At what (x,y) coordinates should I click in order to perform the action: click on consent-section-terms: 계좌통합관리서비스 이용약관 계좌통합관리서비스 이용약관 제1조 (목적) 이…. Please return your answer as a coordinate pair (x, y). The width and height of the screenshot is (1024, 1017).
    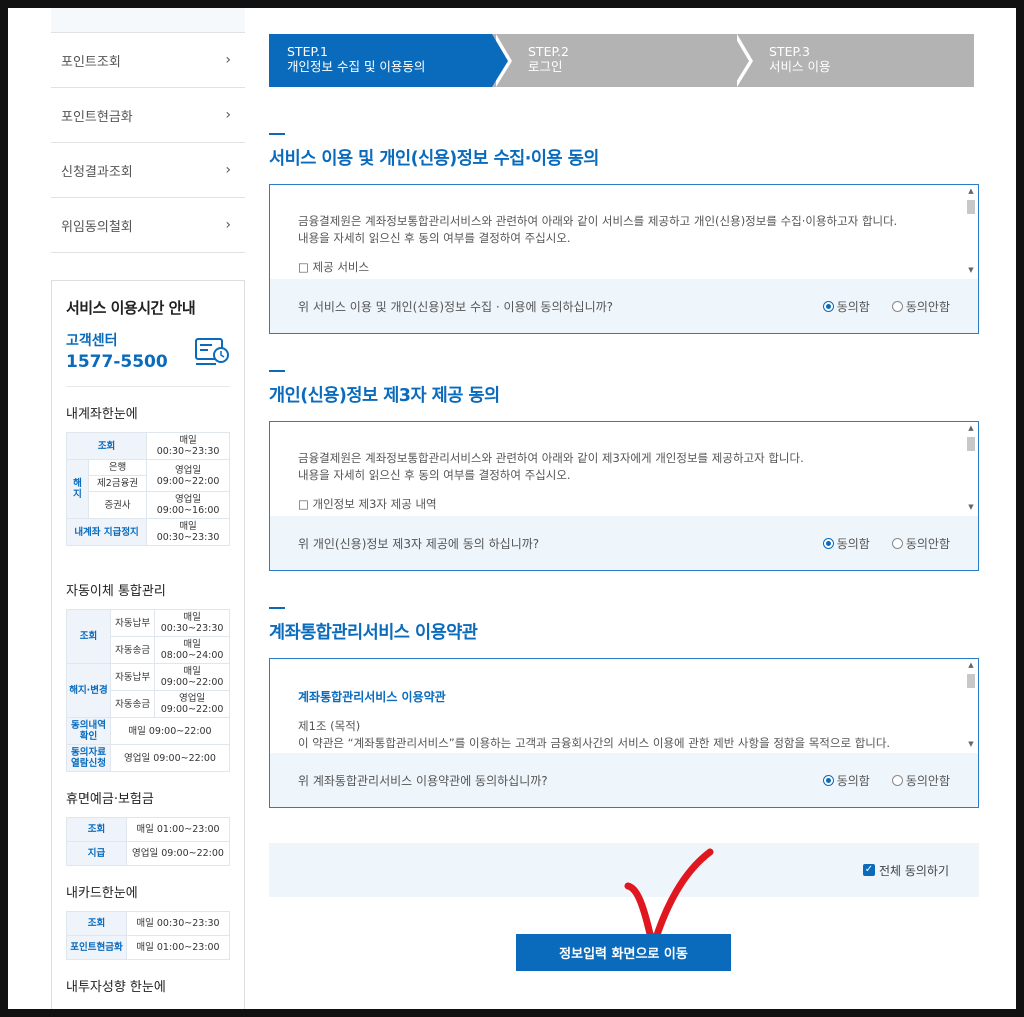
    Looking at the image, I should click on (624, 707).